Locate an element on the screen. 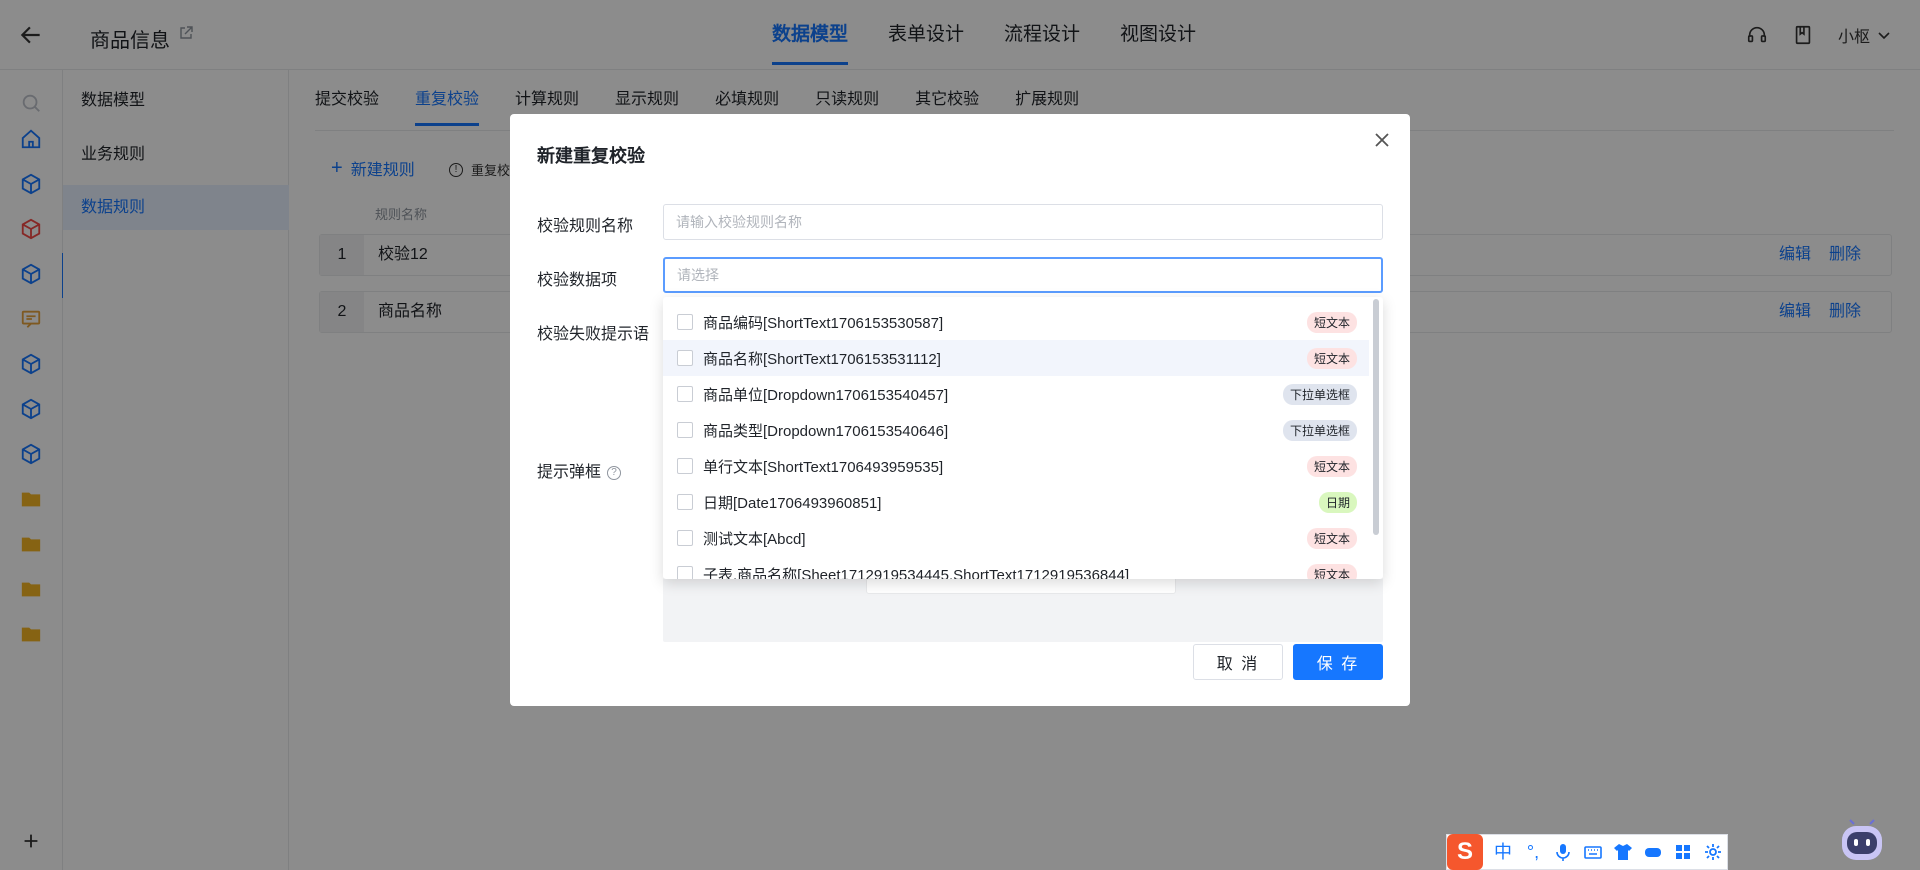 This screenshot has width=1920, height=870. popup-label-row: 提示弹框? is located at coordinates (579, 470).